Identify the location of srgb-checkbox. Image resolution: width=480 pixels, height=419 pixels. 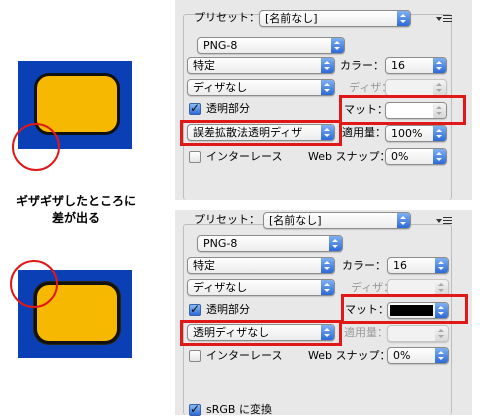
(195, 409).